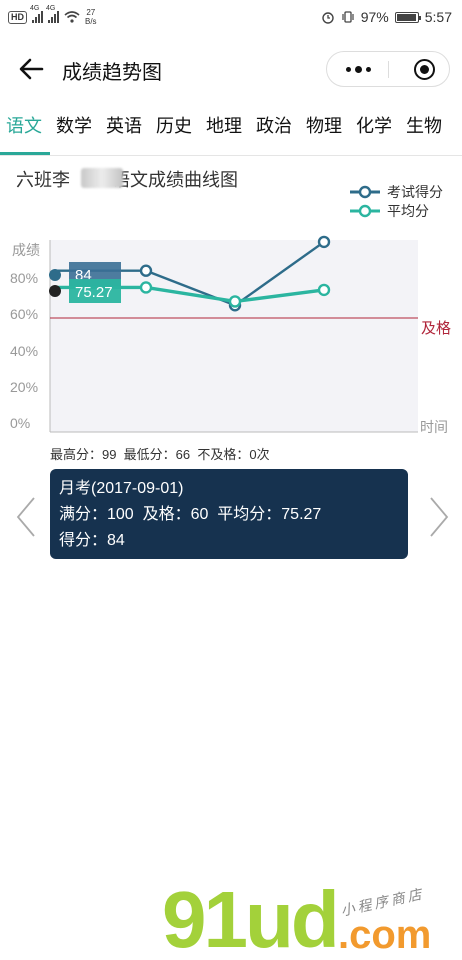  Describe the element at coordinates (190, 514) in the screenshot. I see `exam-stats: 满分：100 及格：60 平均分：75.27` at that location.